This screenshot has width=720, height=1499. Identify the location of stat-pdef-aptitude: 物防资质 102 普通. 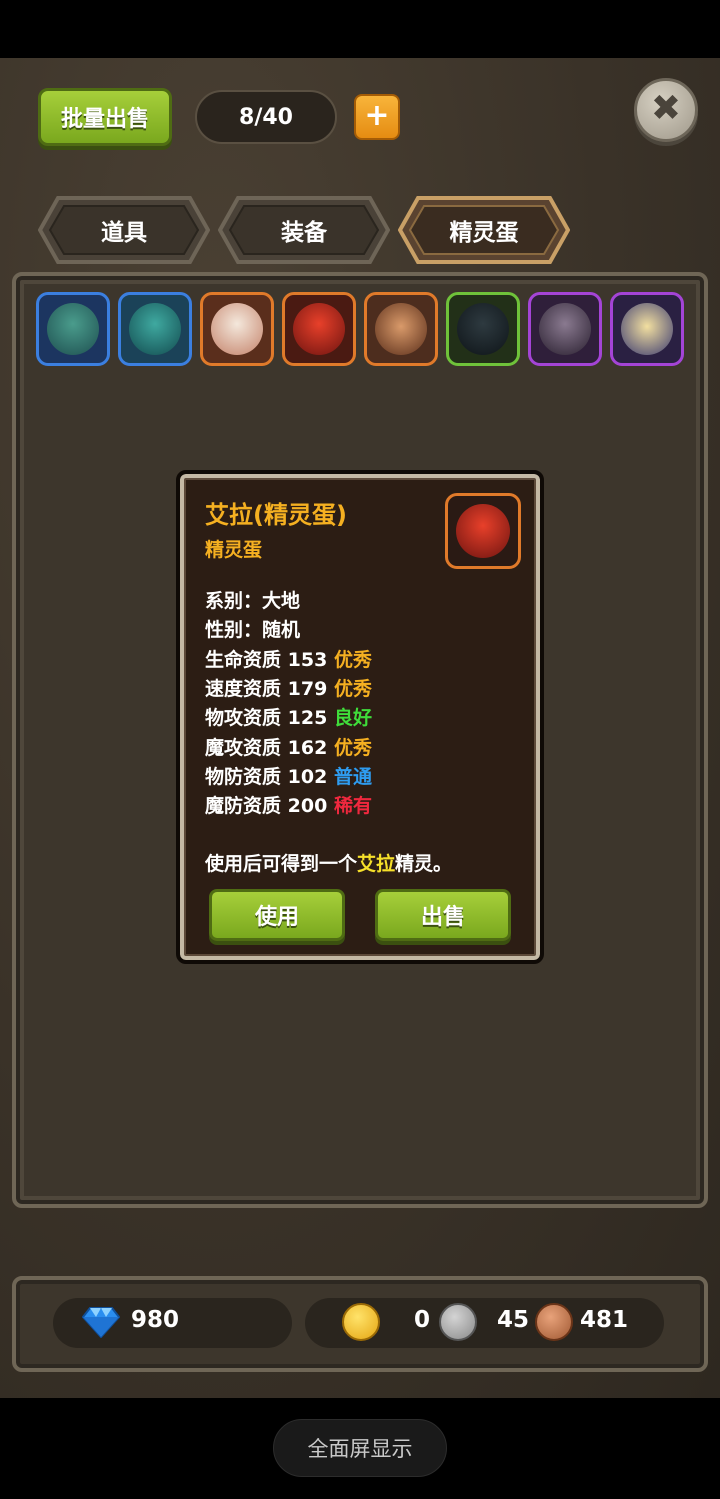
(288, 775).